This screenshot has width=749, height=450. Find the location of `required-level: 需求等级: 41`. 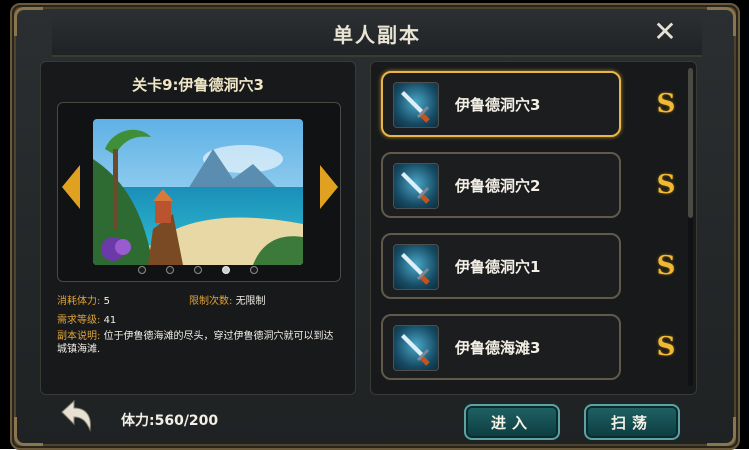

required-level: 需求等级: 41 is located at coordinates (86, 318).